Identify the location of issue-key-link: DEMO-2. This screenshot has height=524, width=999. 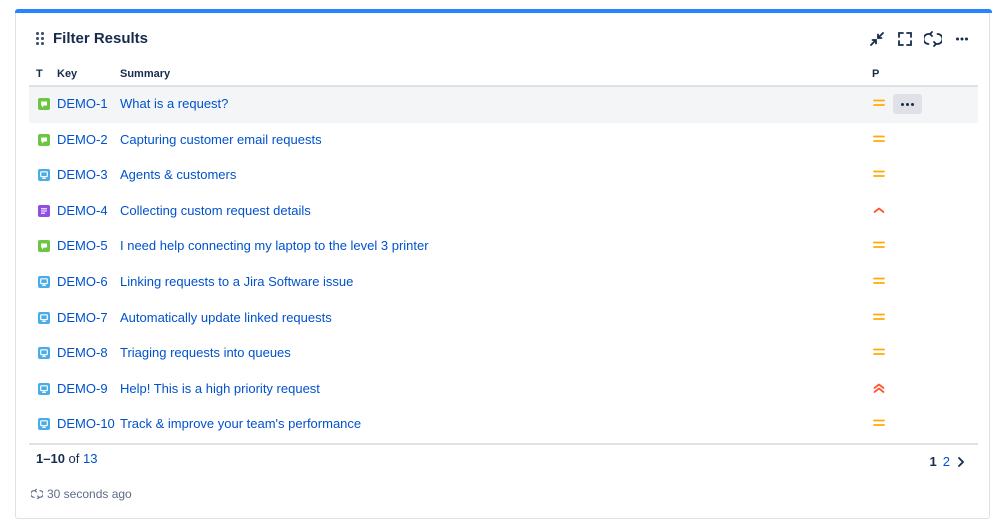
(82, 139).